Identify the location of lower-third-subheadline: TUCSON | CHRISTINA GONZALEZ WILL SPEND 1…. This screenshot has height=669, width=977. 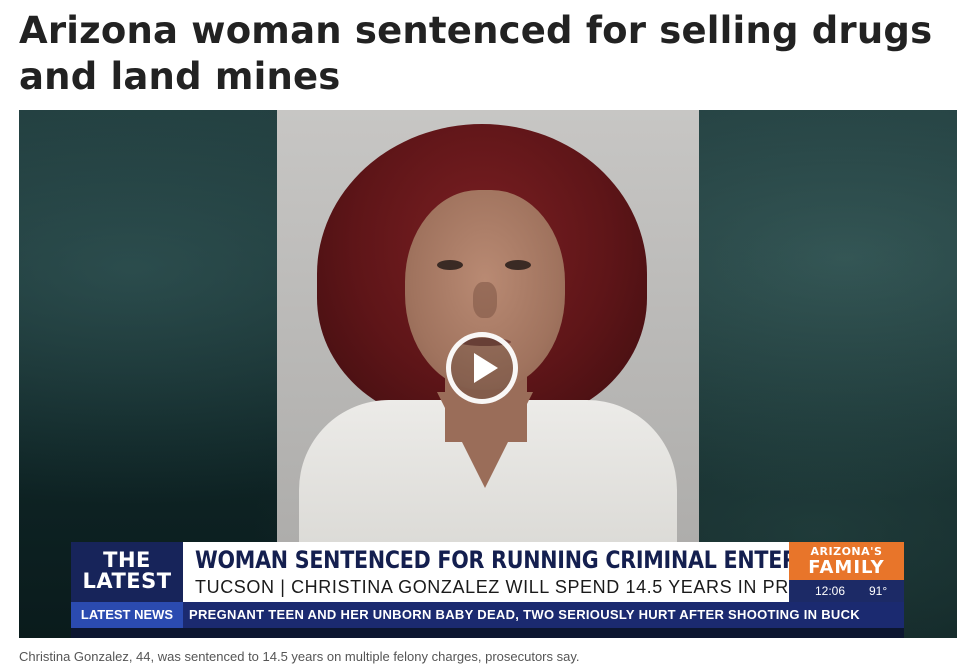
(515, 587).